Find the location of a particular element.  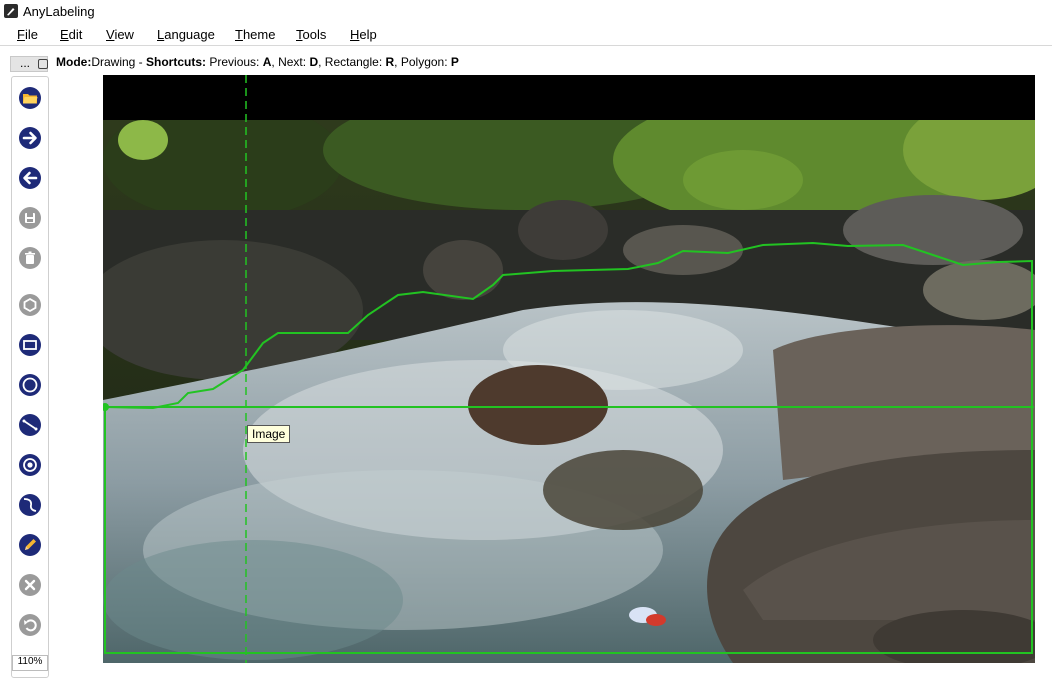

left-toolbar is located at coordinates (30, 377).